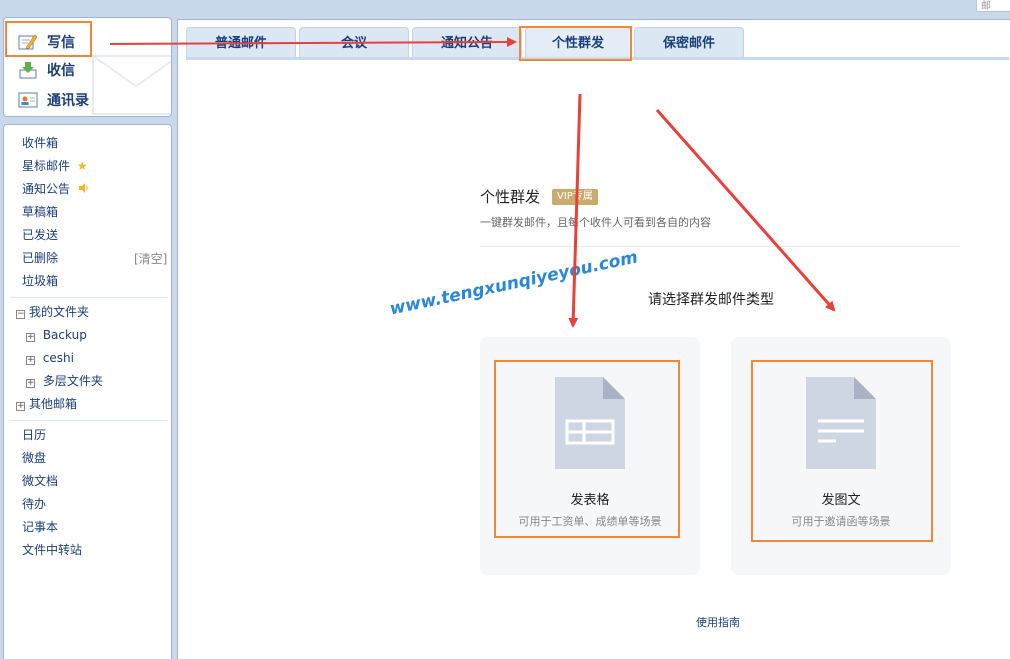 This screenshot has height=659, width=1010. Describe the element at coordinates (53, 404) in the screenshot. I see `other-mailboxes-label: 其他邮箱` at that location.